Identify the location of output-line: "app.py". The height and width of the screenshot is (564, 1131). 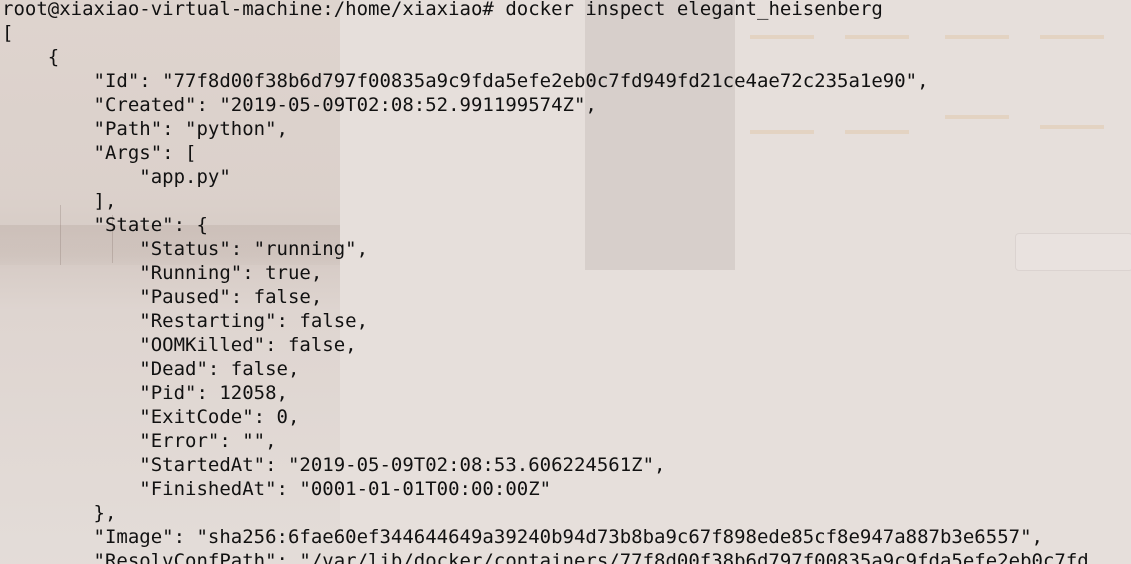
(116, 177).